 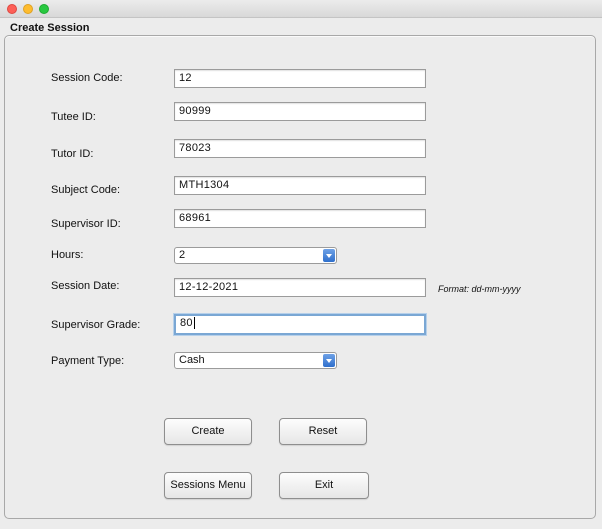 I want to click on window-titlebar, so click(x=301, y=9).